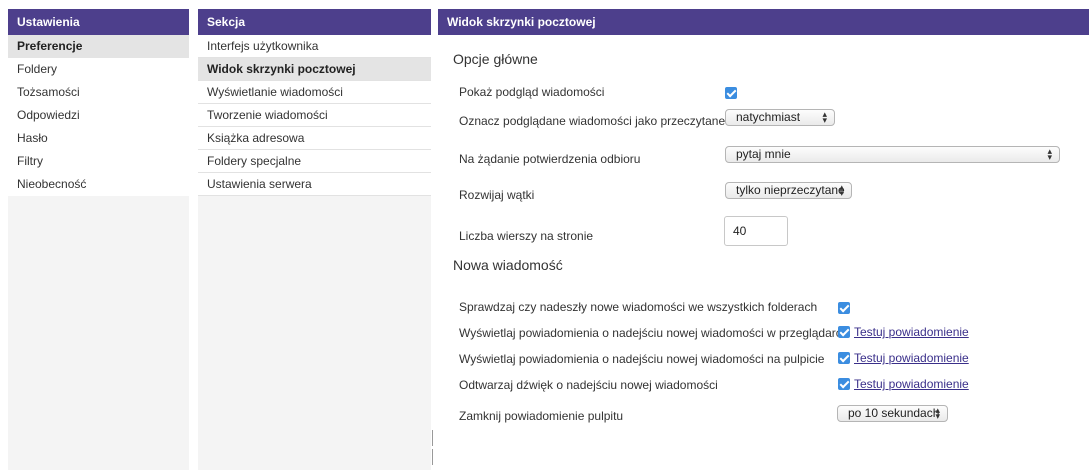 The image size is (1089, 470). Describe the element at coordinates (892, 154) in the screenshot. I see `receipt-select: pytaj mnie ▴ ▾` at that location.